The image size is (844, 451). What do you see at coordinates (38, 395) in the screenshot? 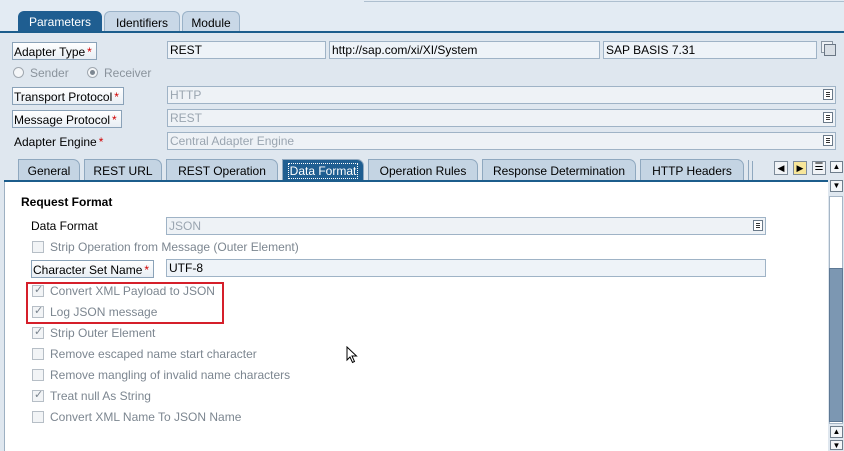
I see `treat-null-checkbox` at bounding box center [38, 395].